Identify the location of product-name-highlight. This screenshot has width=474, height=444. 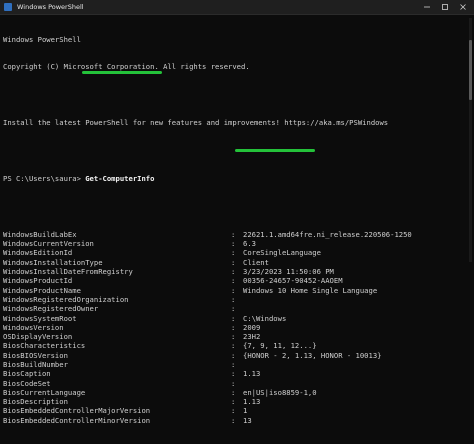
(275, 150).